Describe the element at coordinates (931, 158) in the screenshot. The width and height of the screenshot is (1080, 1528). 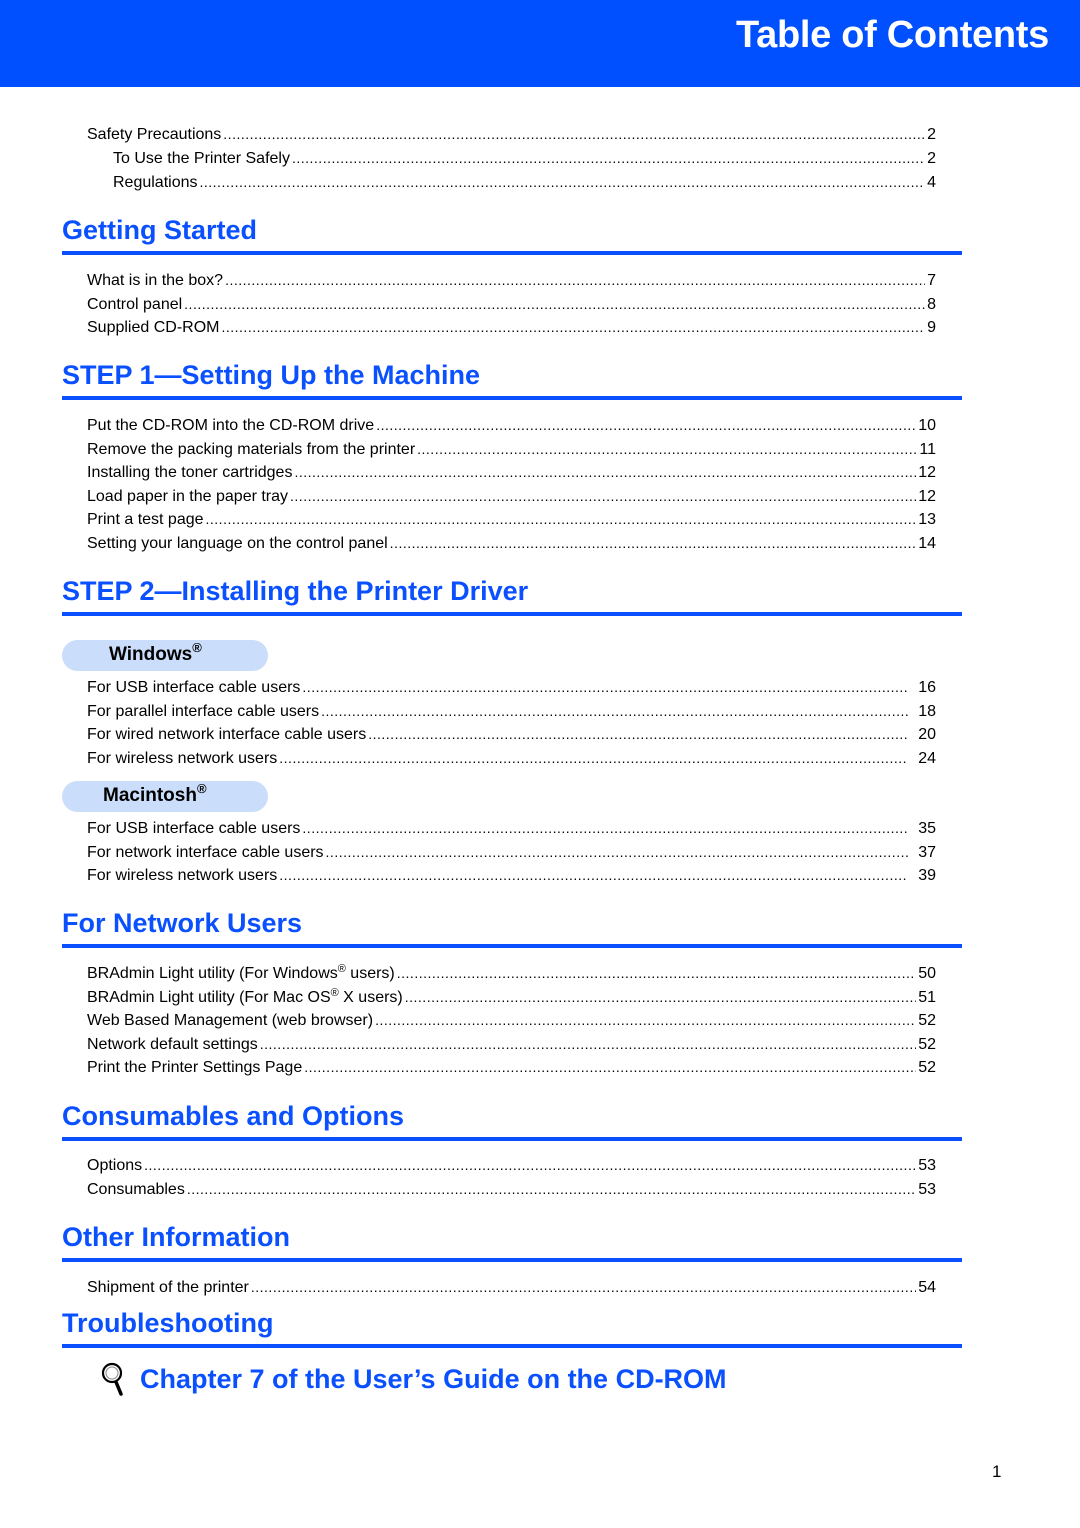
I see `toc-entry-page: 2` at that location.